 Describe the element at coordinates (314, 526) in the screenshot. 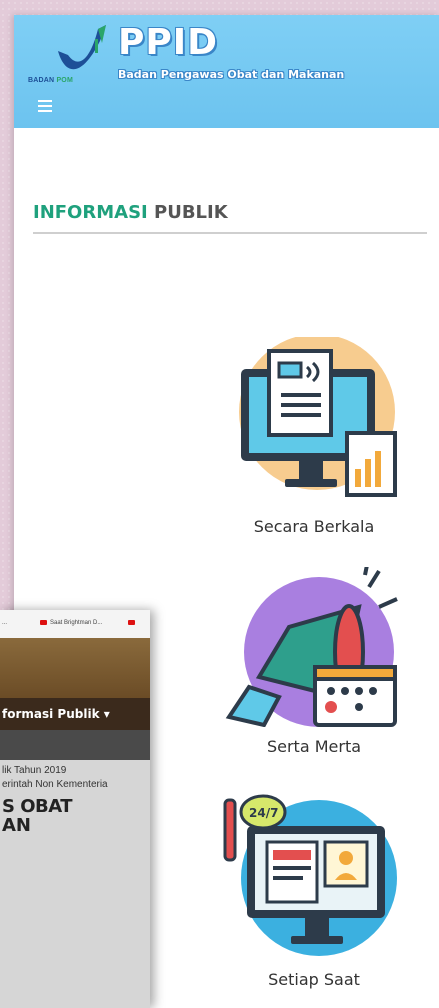

I see `item-label: Secara Berkala` at that location.